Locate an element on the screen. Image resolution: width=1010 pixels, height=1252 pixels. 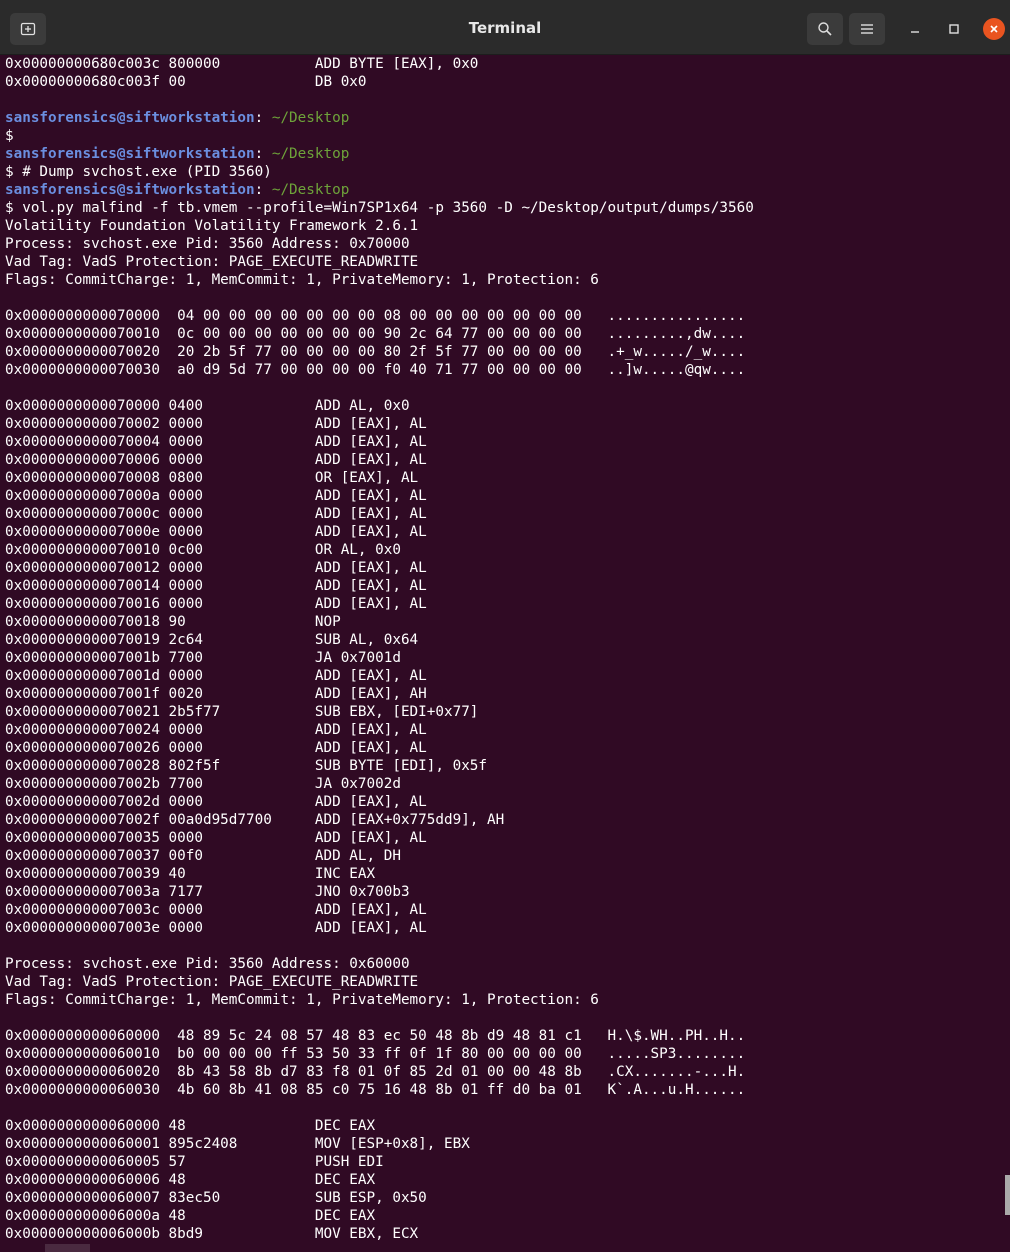
terminal-line: 0x000000000007002b 7700 JA 0x7002d is located at coordinates (203, 784).